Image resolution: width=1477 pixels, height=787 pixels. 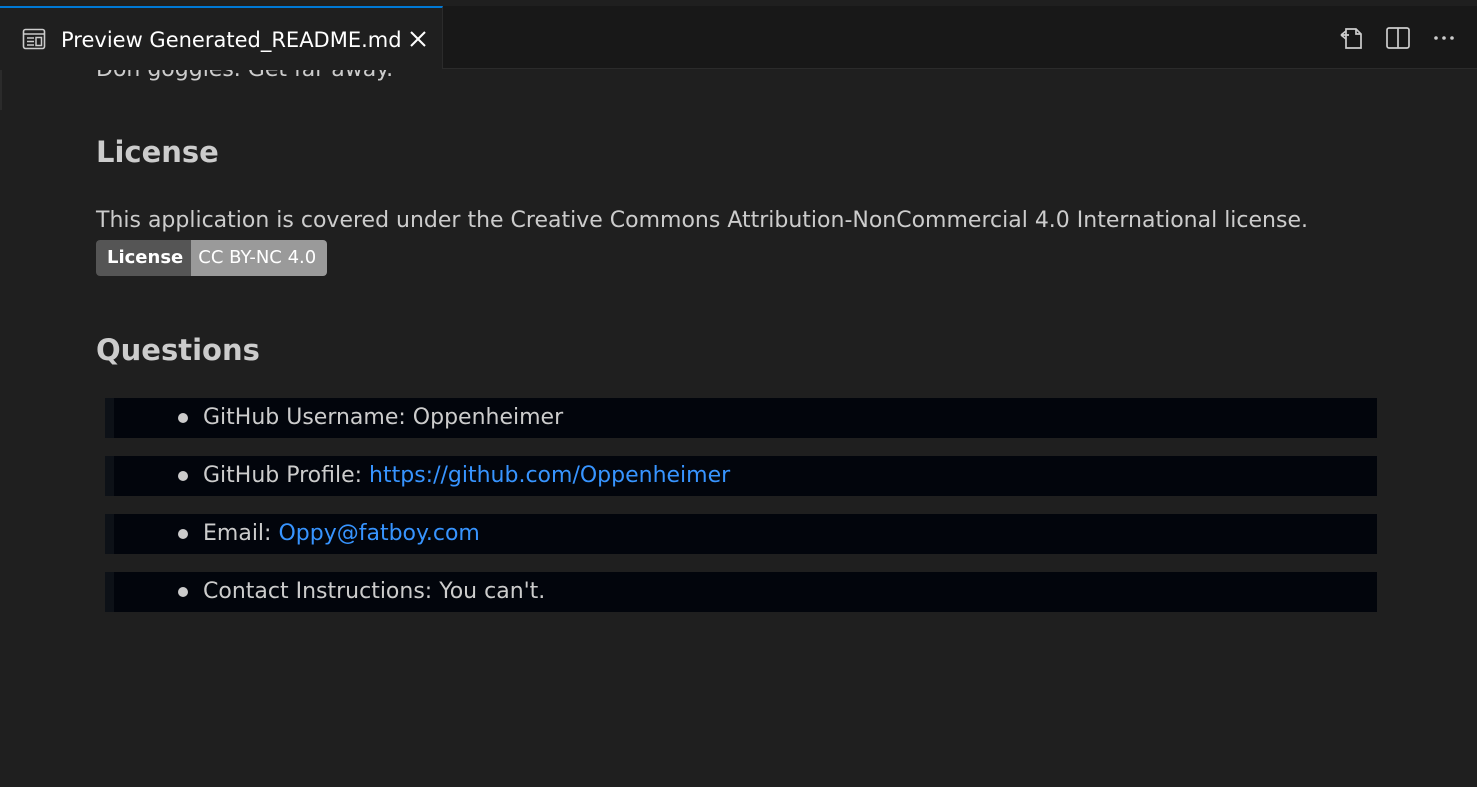 I want to click on badge-value: CC BY-NC 4.0, so click(x=259, y=258).